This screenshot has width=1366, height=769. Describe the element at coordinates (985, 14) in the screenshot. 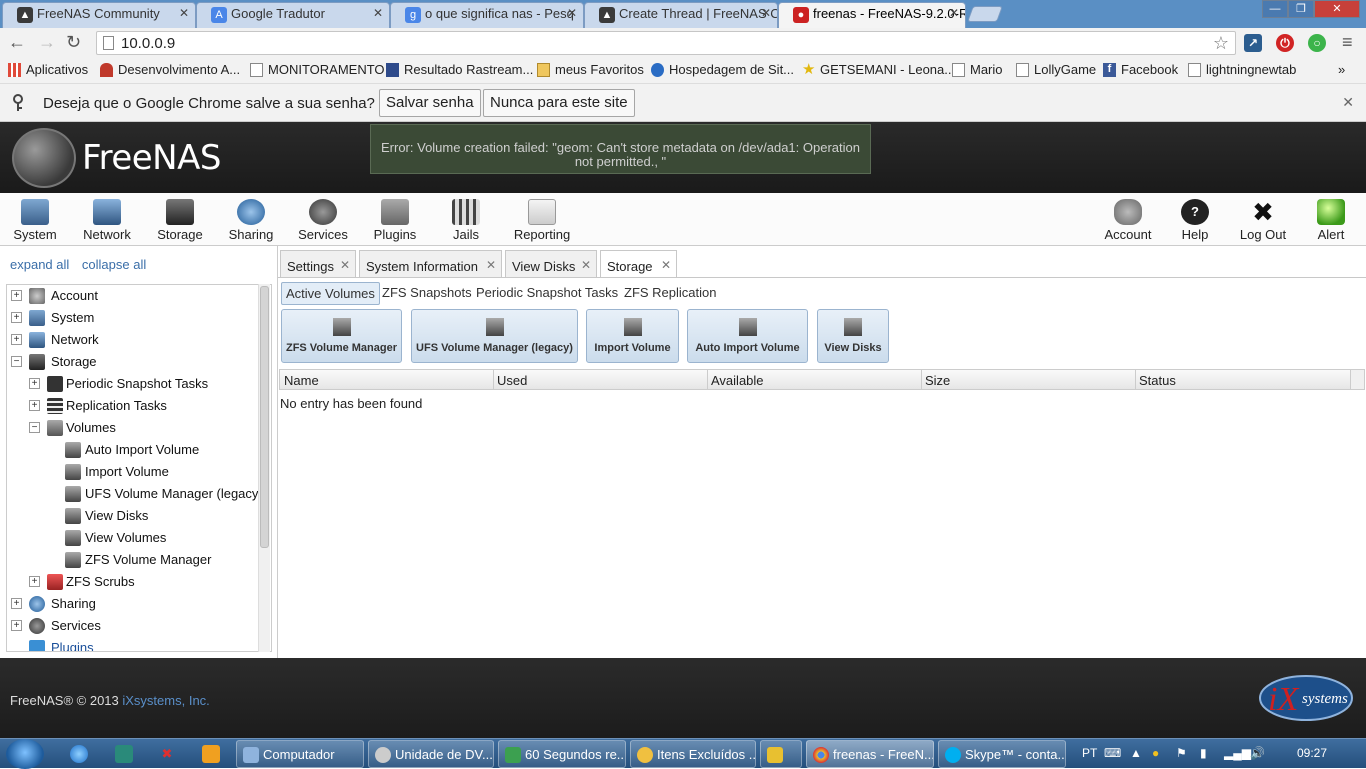

I see `new-tab-button` at that location.